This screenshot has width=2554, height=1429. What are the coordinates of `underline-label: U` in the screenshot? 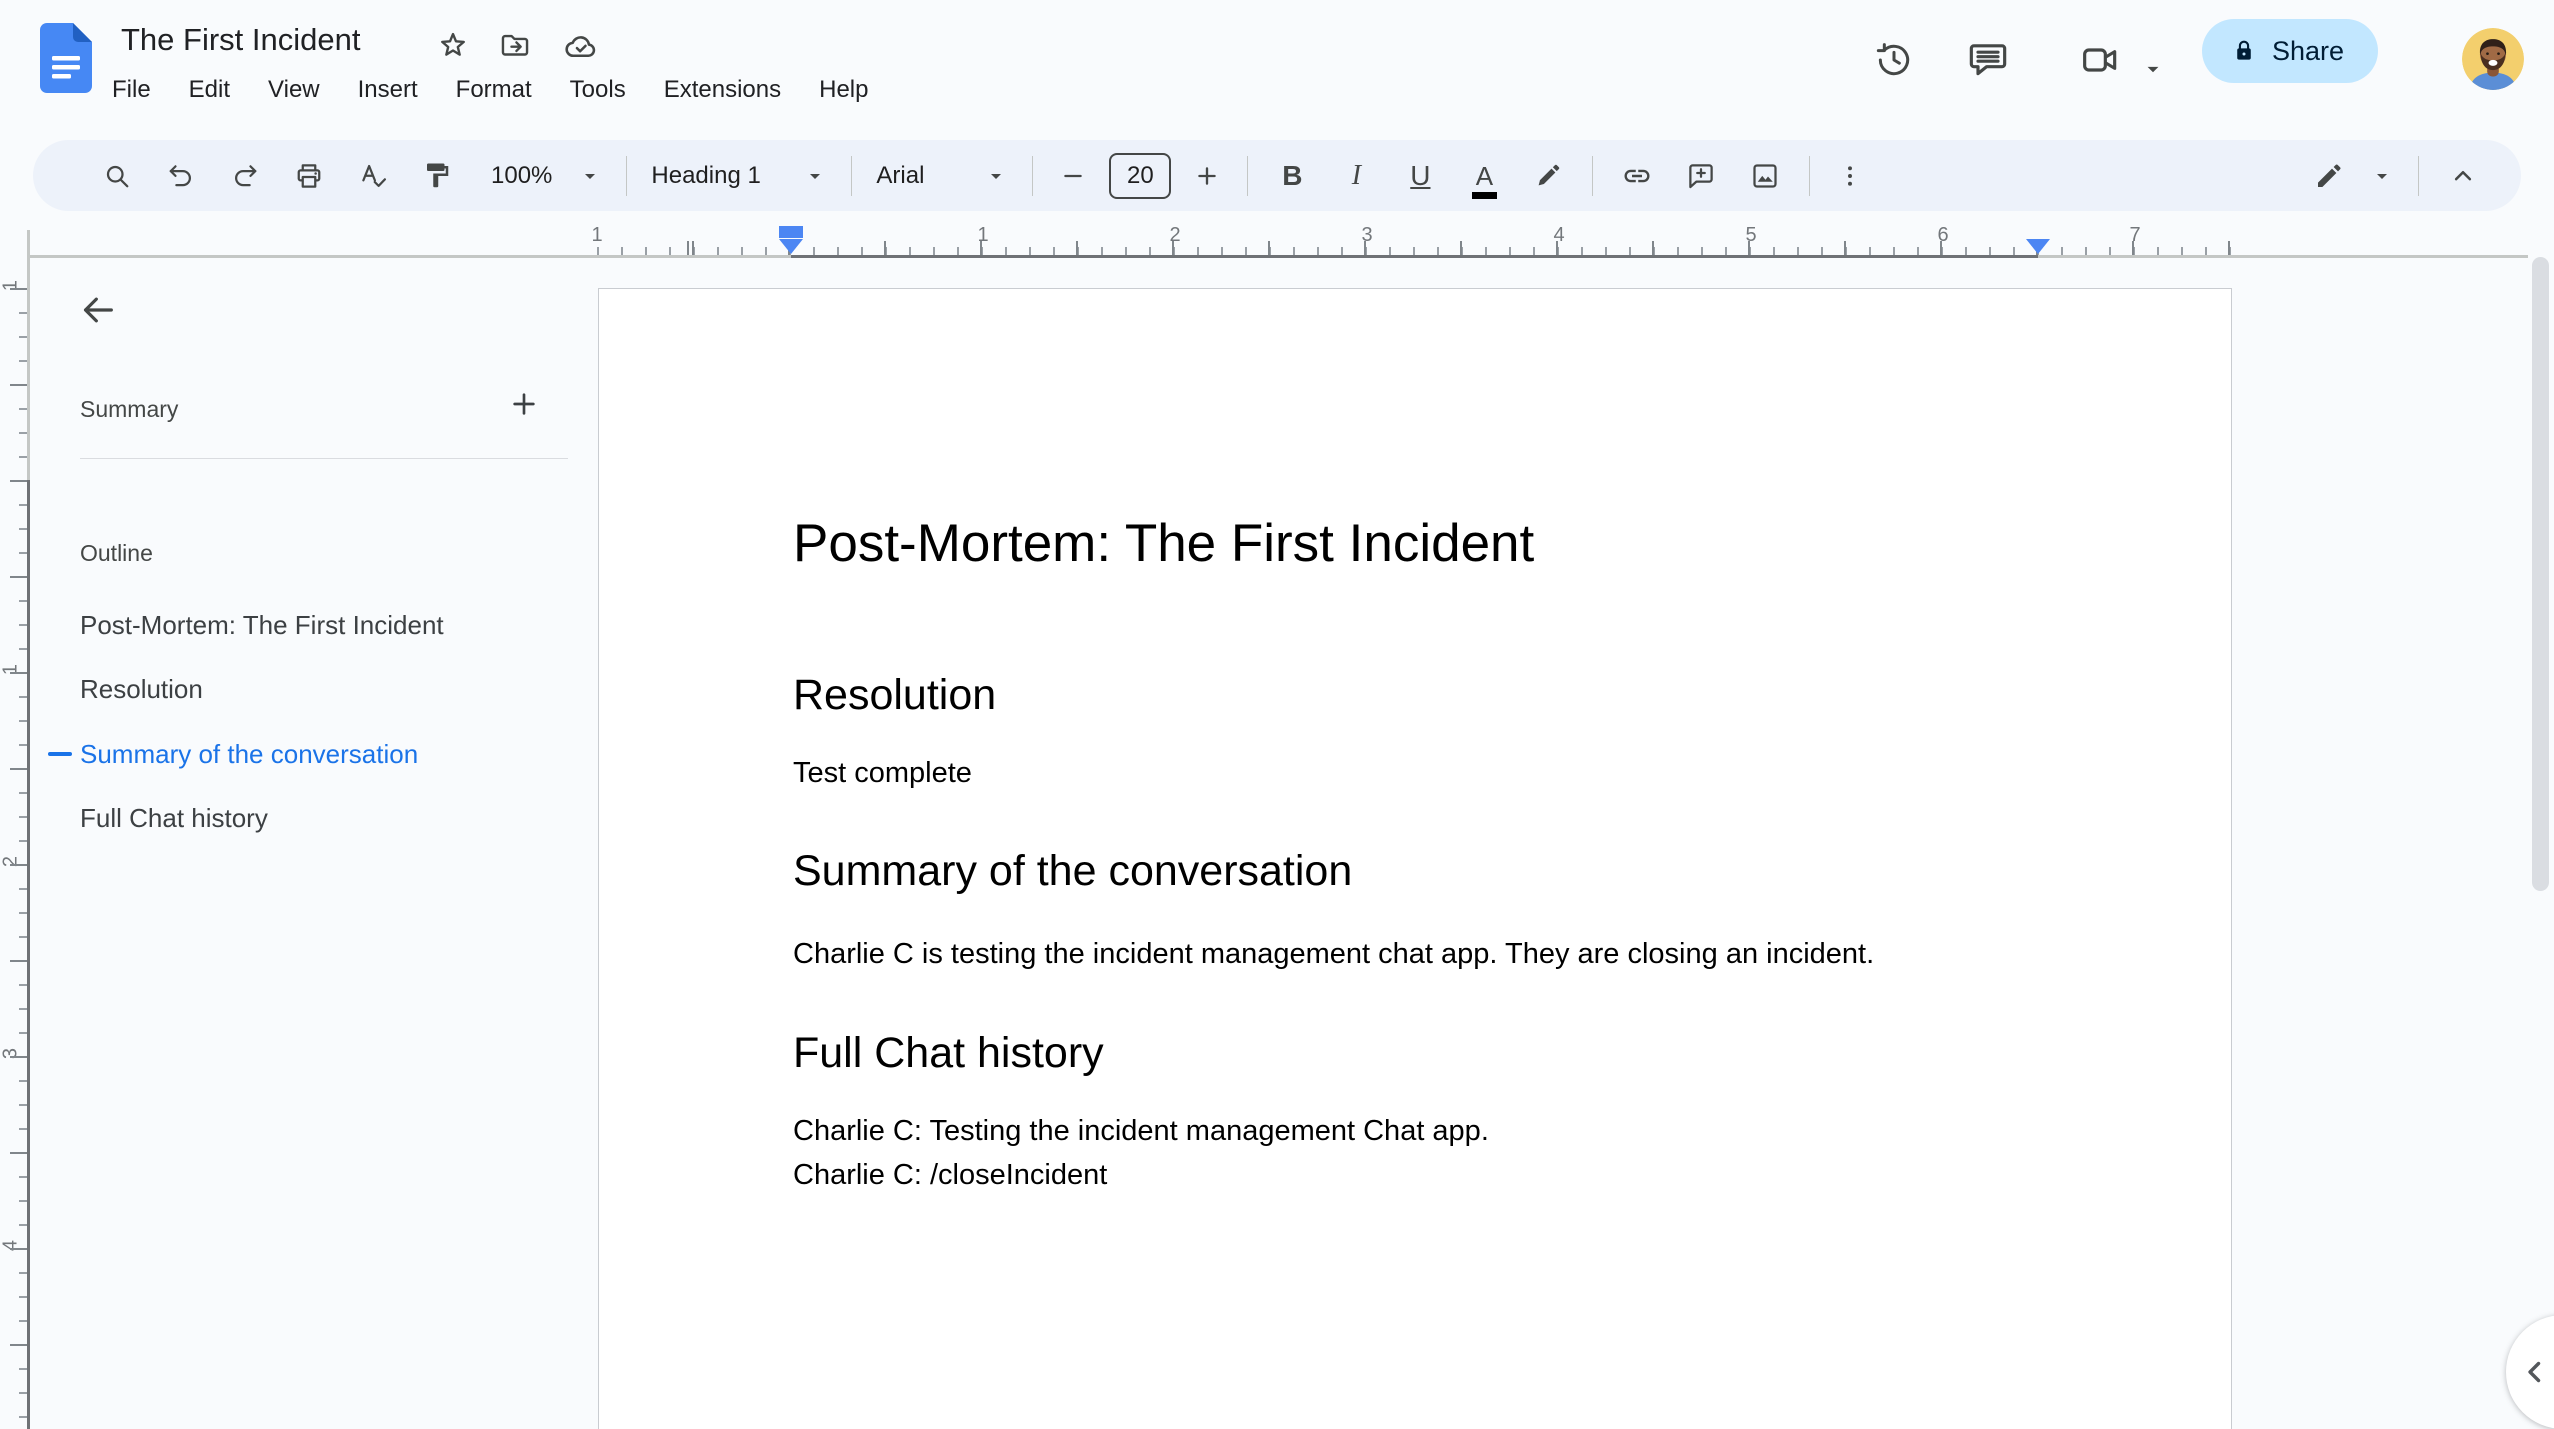 It's located at (1420, 175).